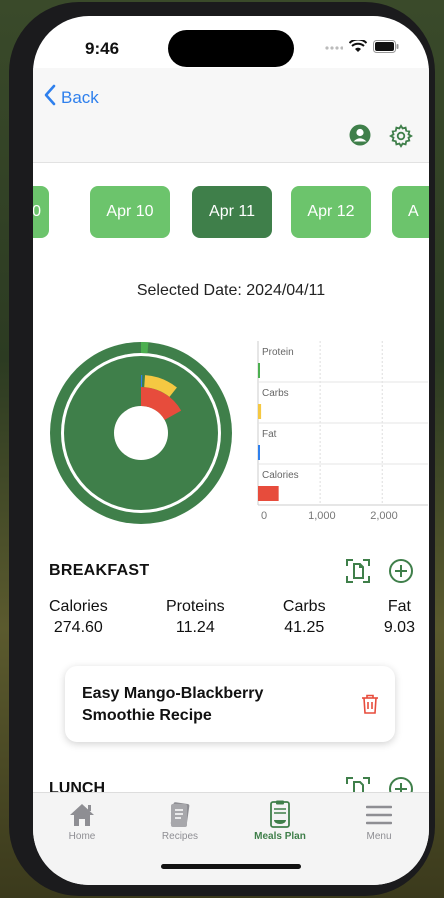  Describe the element at coordinates (259, 452) in the screenshot. I see `bar-fat` at that location.